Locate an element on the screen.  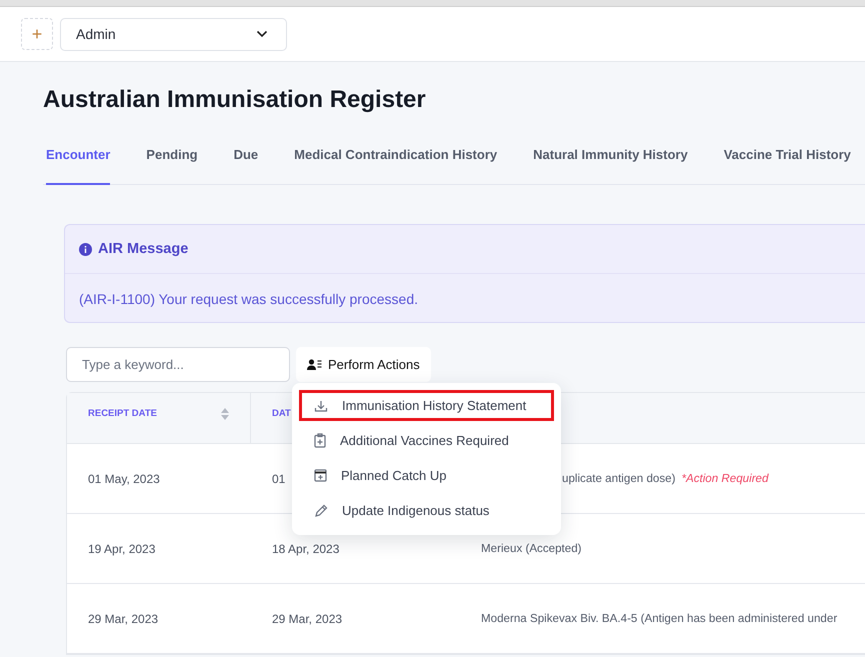
page-title: Australian Immunisation Register is located at coordinates (235, 100).